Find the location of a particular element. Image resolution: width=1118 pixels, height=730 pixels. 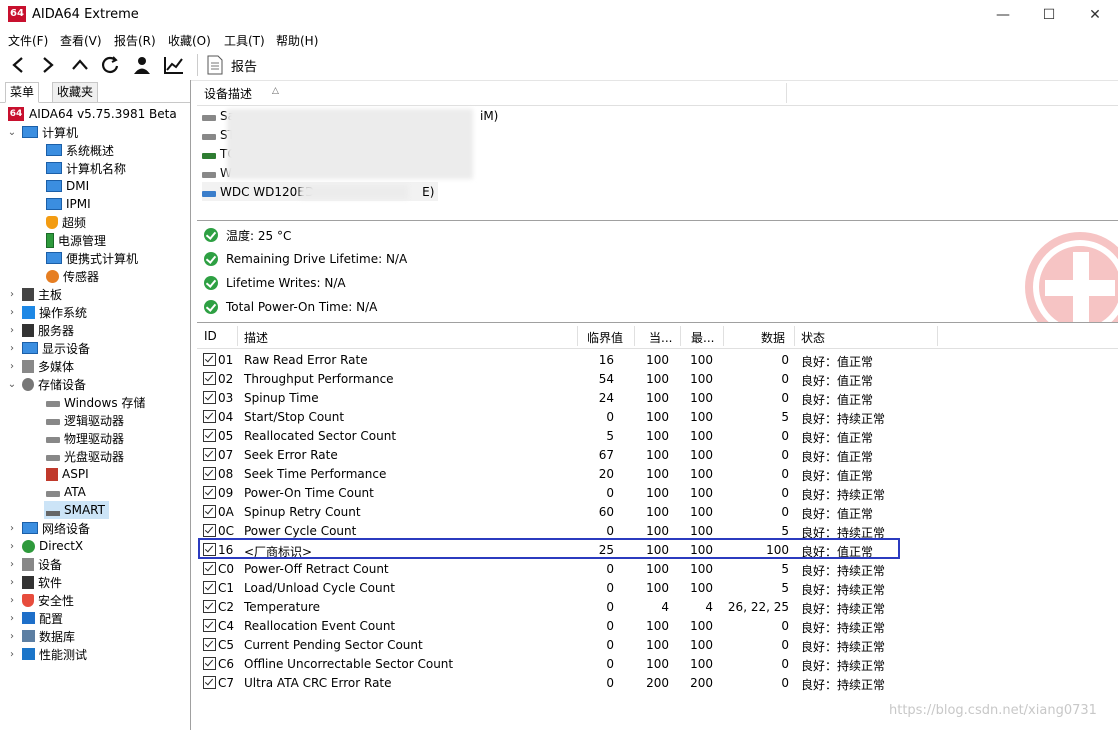

tree-item-storage: ⌄ 存储设备 is located at coordinates (46, 384).